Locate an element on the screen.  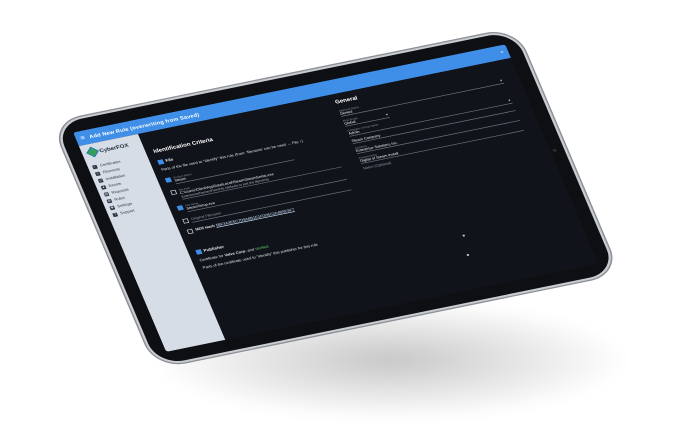
publisher-status: Verified is located at coordinates (262, 248).